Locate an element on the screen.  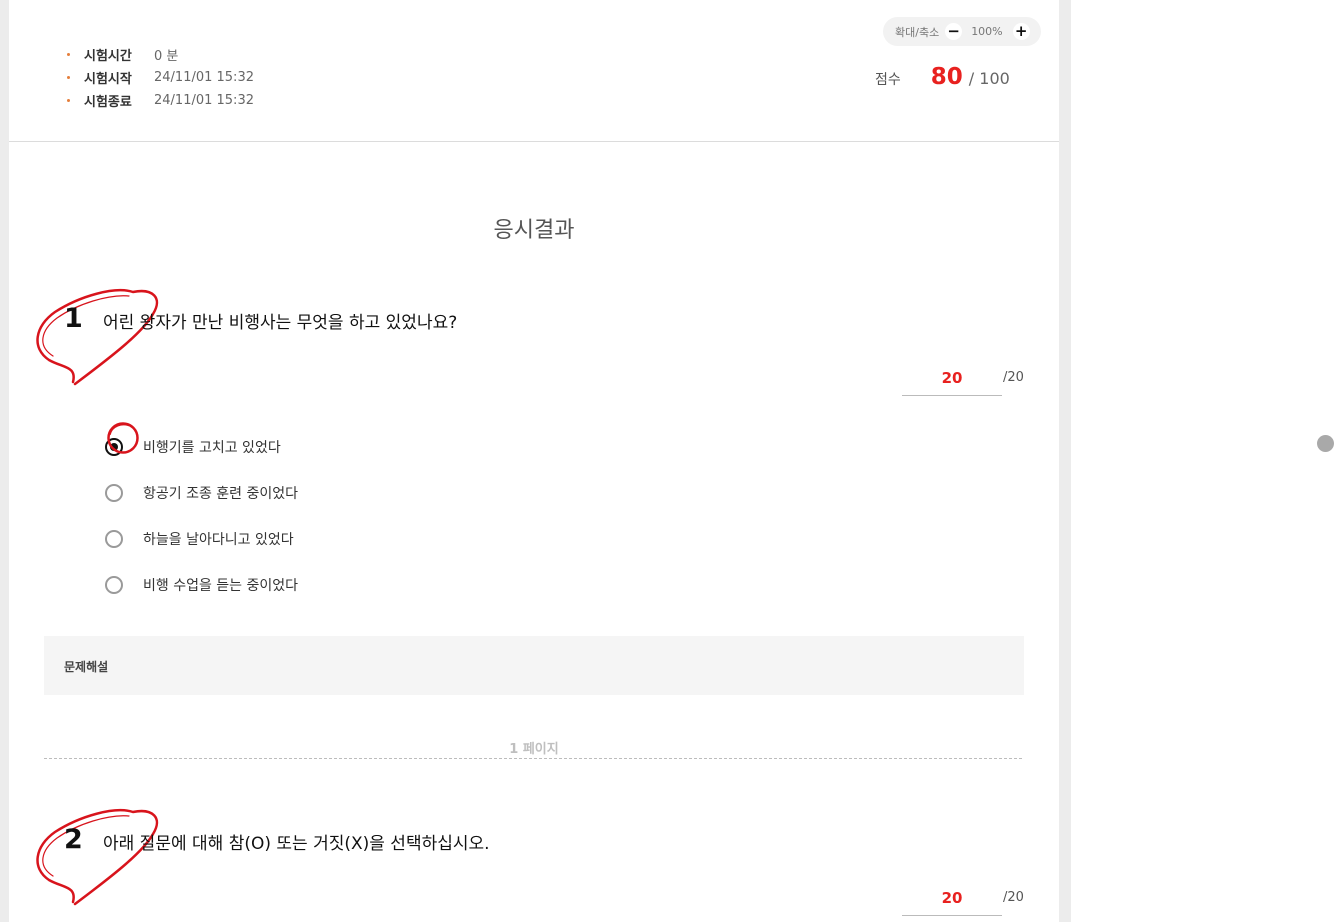
left-gutter is located at coordinates (4, 461).